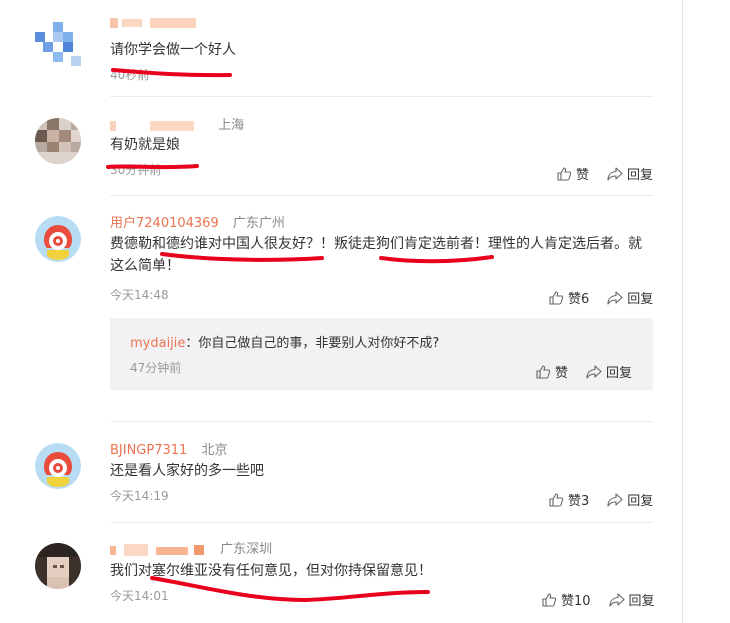 The width and height of the screenshot is (730, 623). I want to click on username-row: 上海, so click(177, 123).